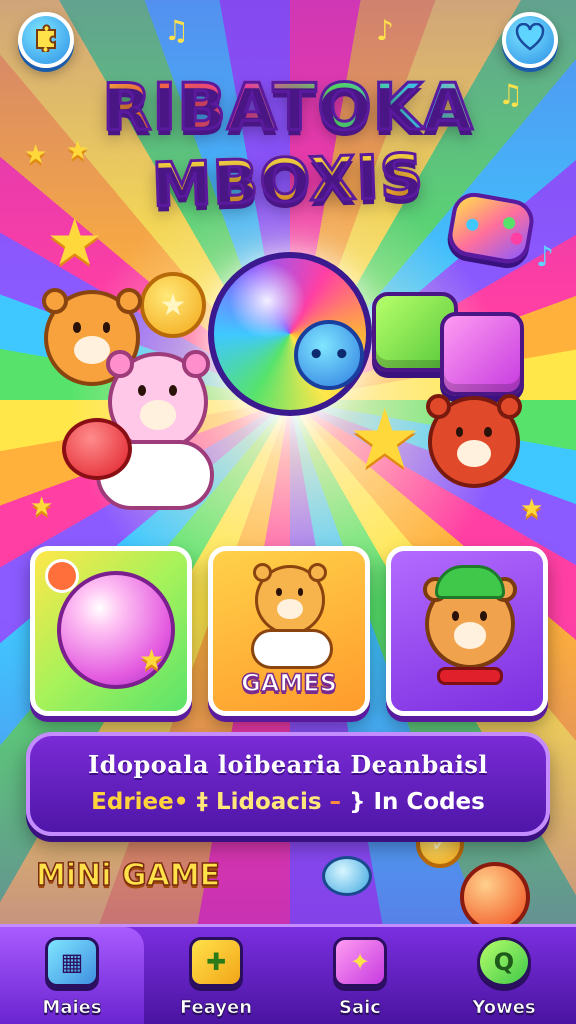 The image size is (576, 1024). What do you see at coordinates (504, 1008) in the screenshot?
I see `nav-label: Yowes` at bounding box center [504, 1008].